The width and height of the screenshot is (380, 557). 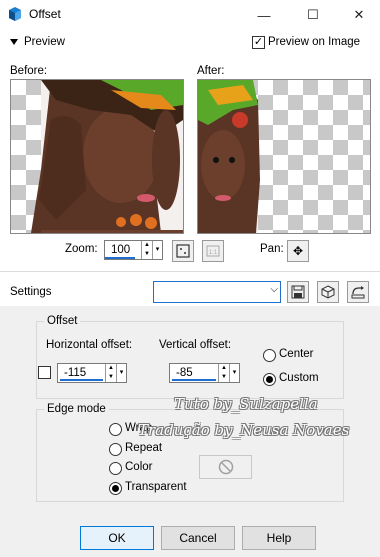 What do you see at coordinates (296, 354) in the screenshot?
I see `center-label: Center` at bounding box center [296, 354].